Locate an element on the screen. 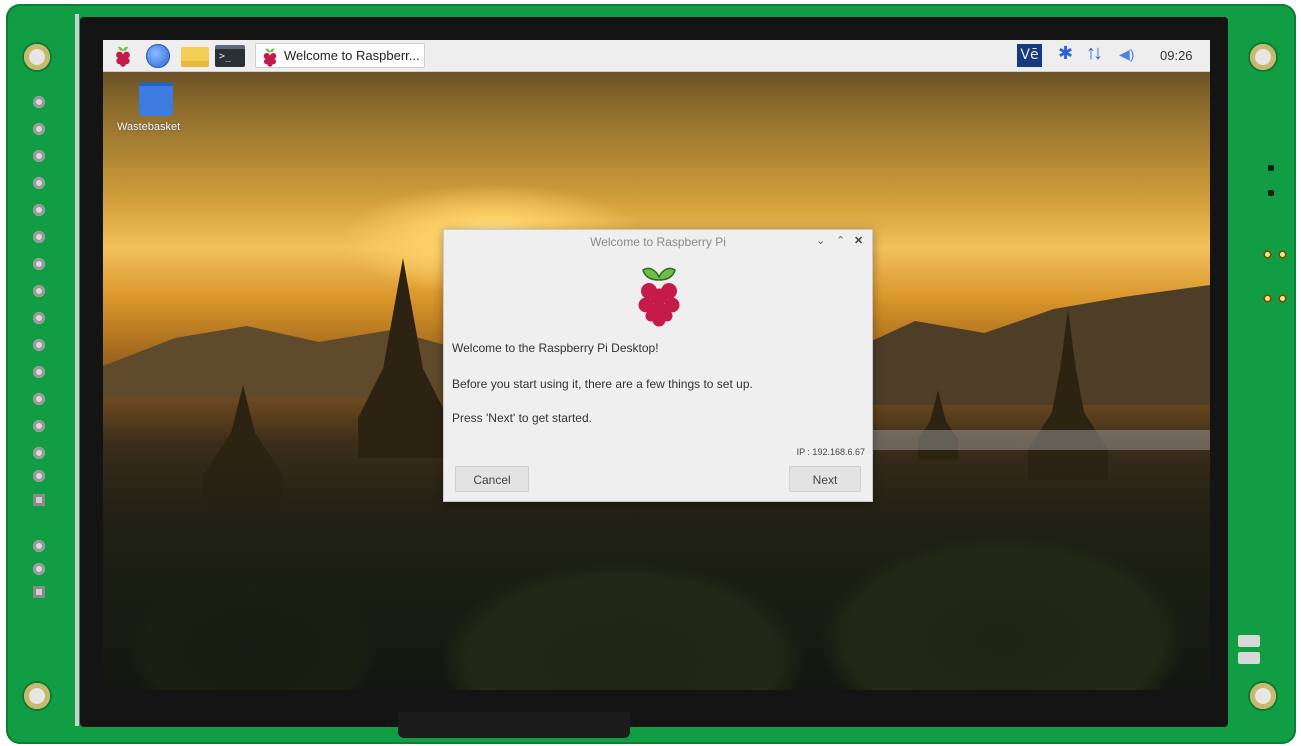 The height and width of the screenshot is (746, 1301). flex-cable is located at coordinates (514, 725).